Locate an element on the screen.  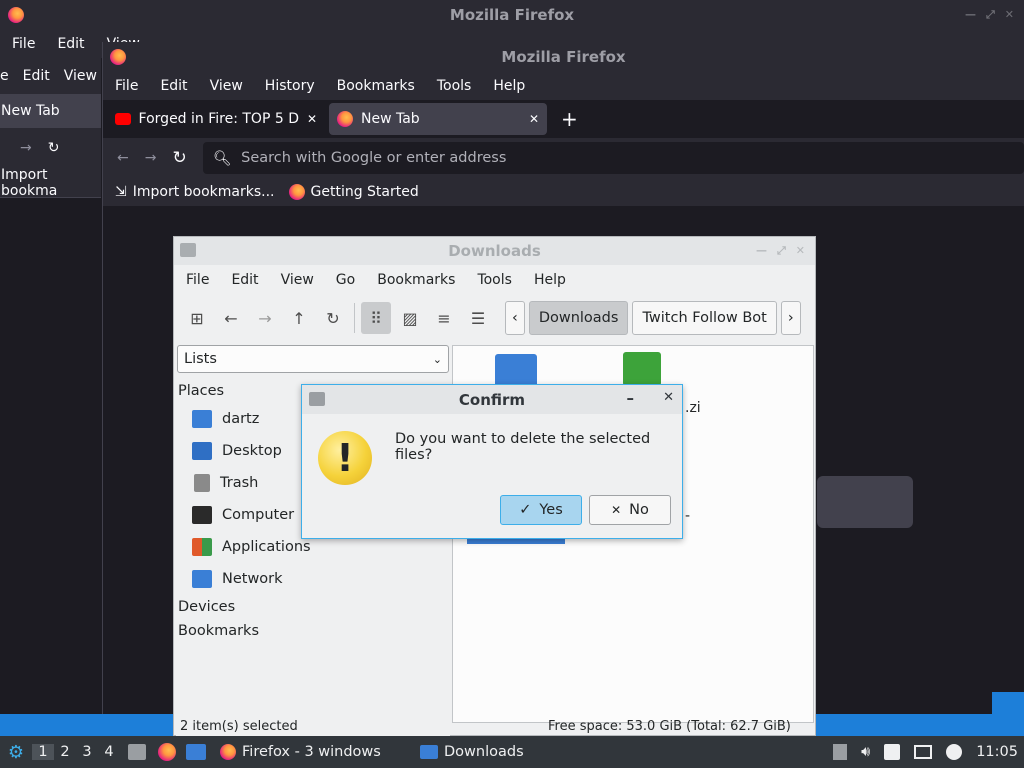
url-bar: 🔍︎ Search with Google or enter address is located at coordinates (613, 158).